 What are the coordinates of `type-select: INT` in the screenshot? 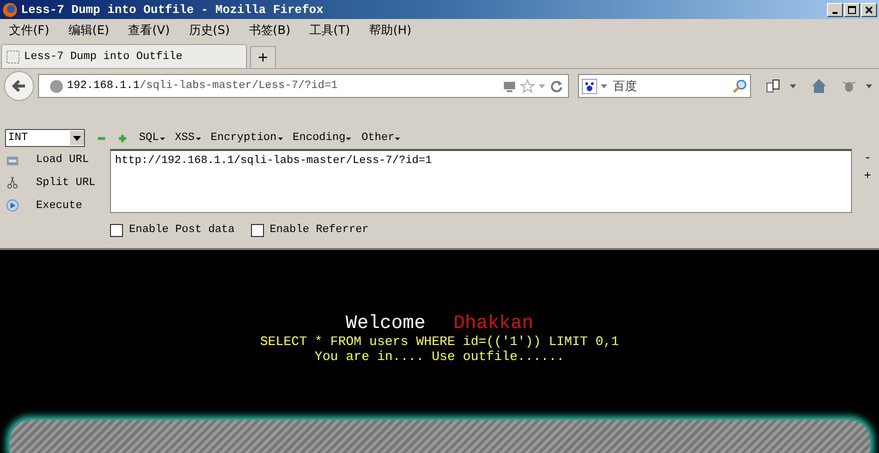 It's located at (45, 138).